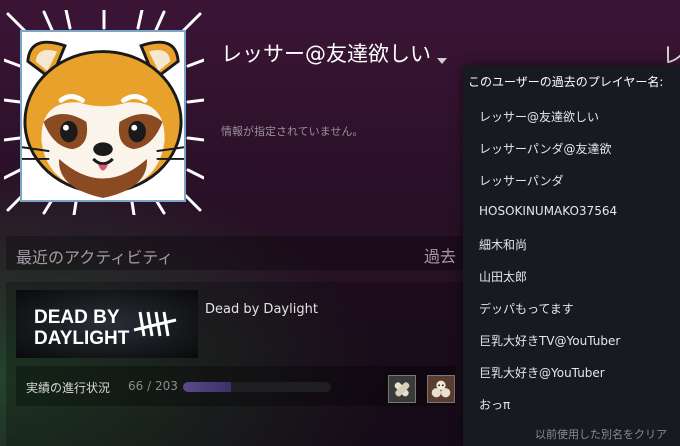  What do you see at coordinates (521, 181) in the screenshot?
I see `alias-item: レッサーパンダ` at bounding box center [521, 181].